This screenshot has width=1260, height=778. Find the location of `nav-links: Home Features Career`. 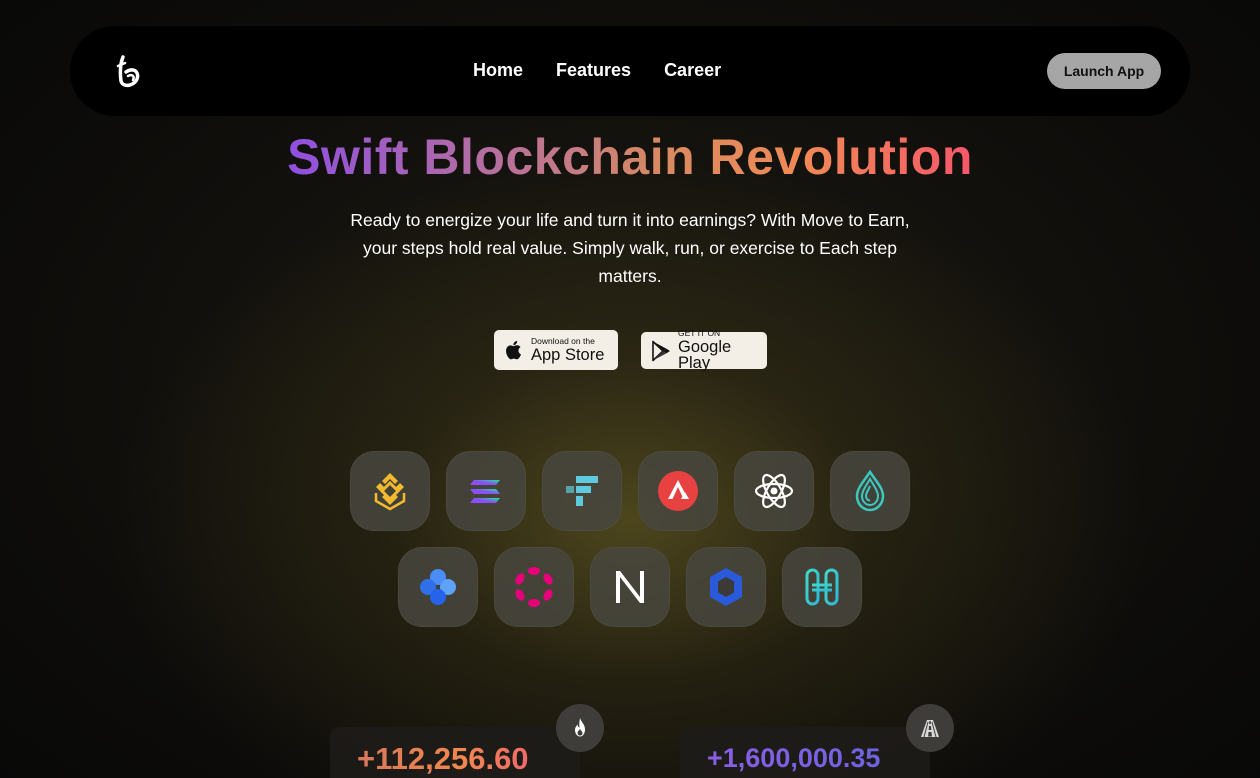

nav-links: Home Features Career is located at coordinates (597, 70).